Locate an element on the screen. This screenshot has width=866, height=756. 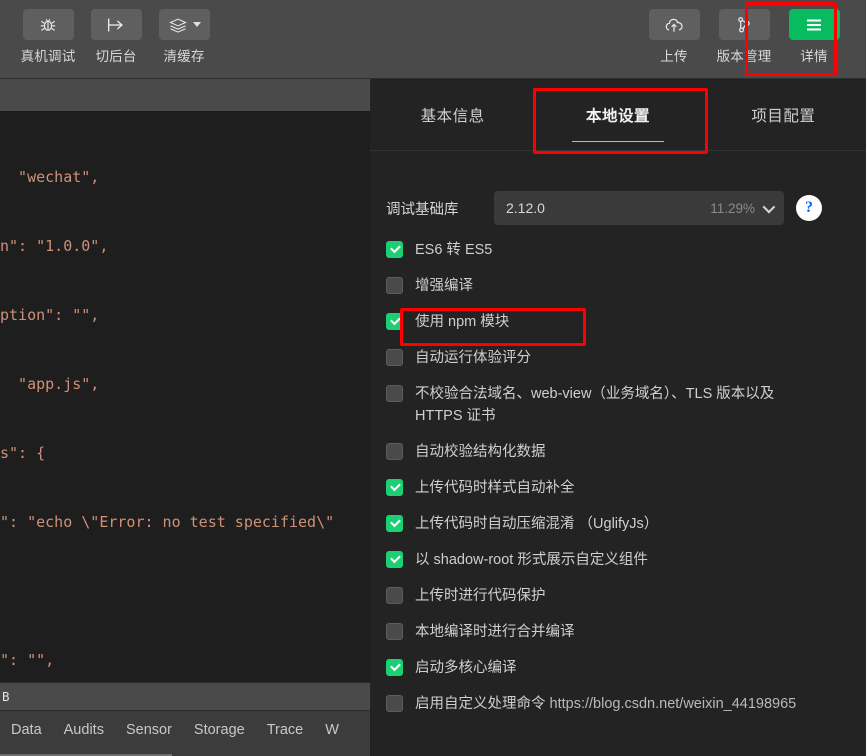
option-label: 启动多核心编译 is located at coordinates (466, 668).